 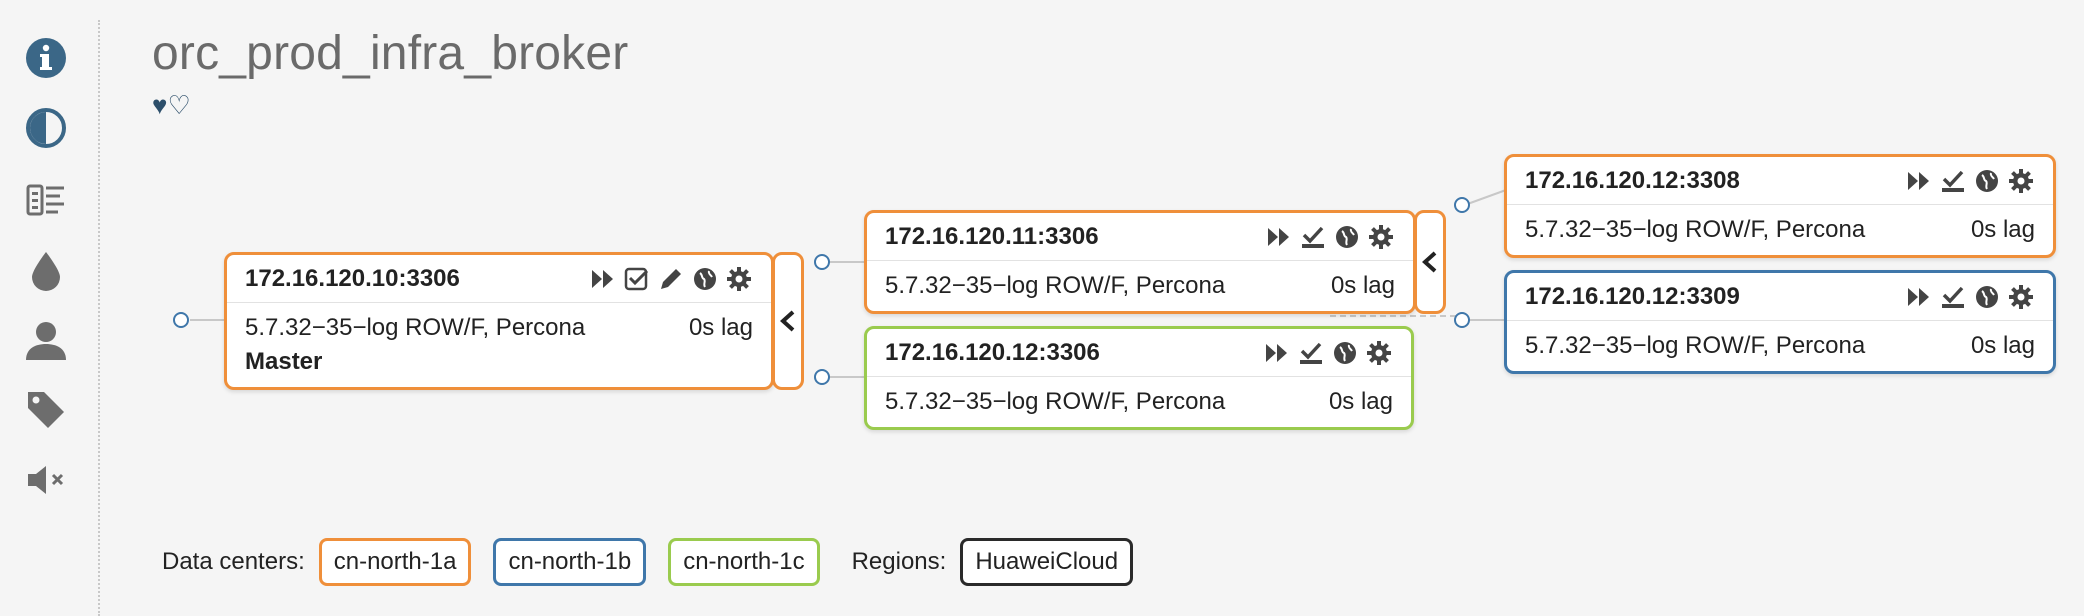 I want to click on instance-role: Master, so click(x=284, y=361).